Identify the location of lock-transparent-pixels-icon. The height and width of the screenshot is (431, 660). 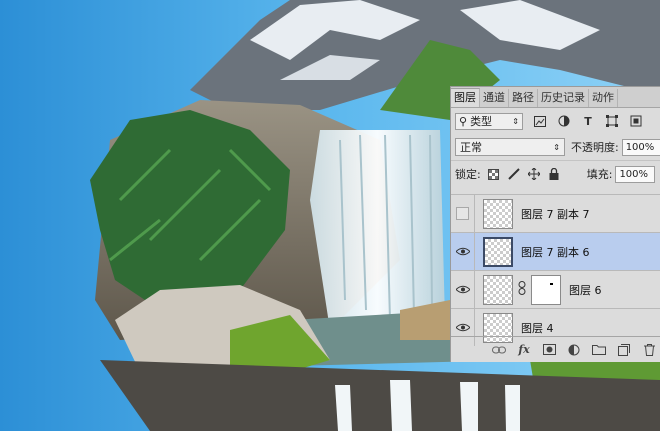
(494, 174).